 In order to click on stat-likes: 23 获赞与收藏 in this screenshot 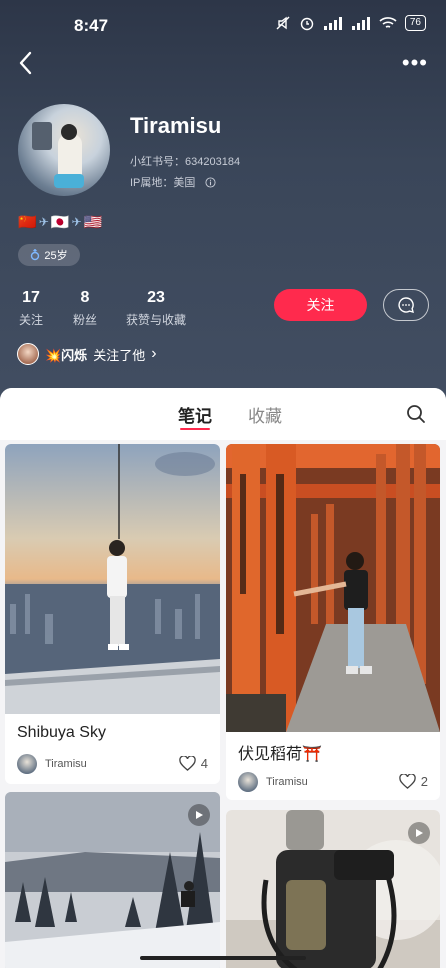, I will do `click(156, 308)`.